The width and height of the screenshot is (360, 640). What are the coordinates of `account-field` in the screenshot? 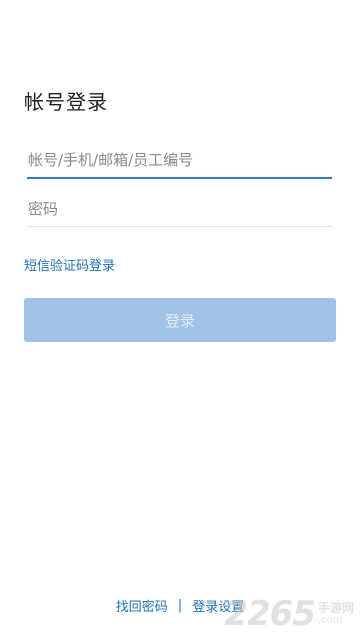 It's located at (180, 161).